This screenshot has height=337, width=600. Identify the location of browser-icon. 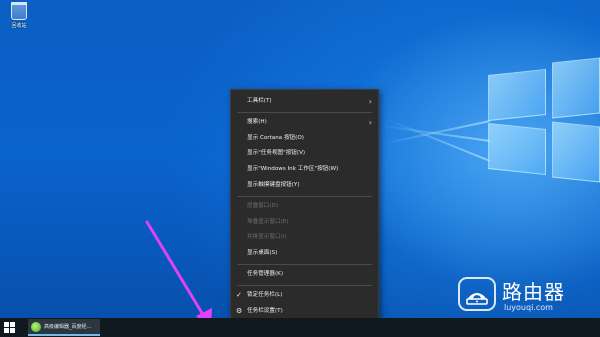
(36, 326).